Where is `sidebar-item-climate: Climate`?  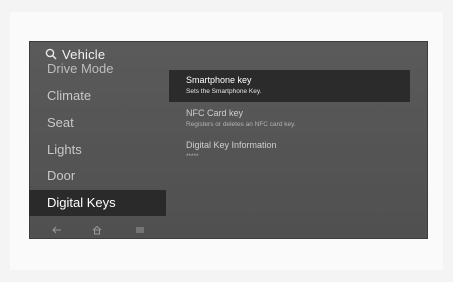
sidebar-item-climate: Climate is located at coordinates (97, 96).